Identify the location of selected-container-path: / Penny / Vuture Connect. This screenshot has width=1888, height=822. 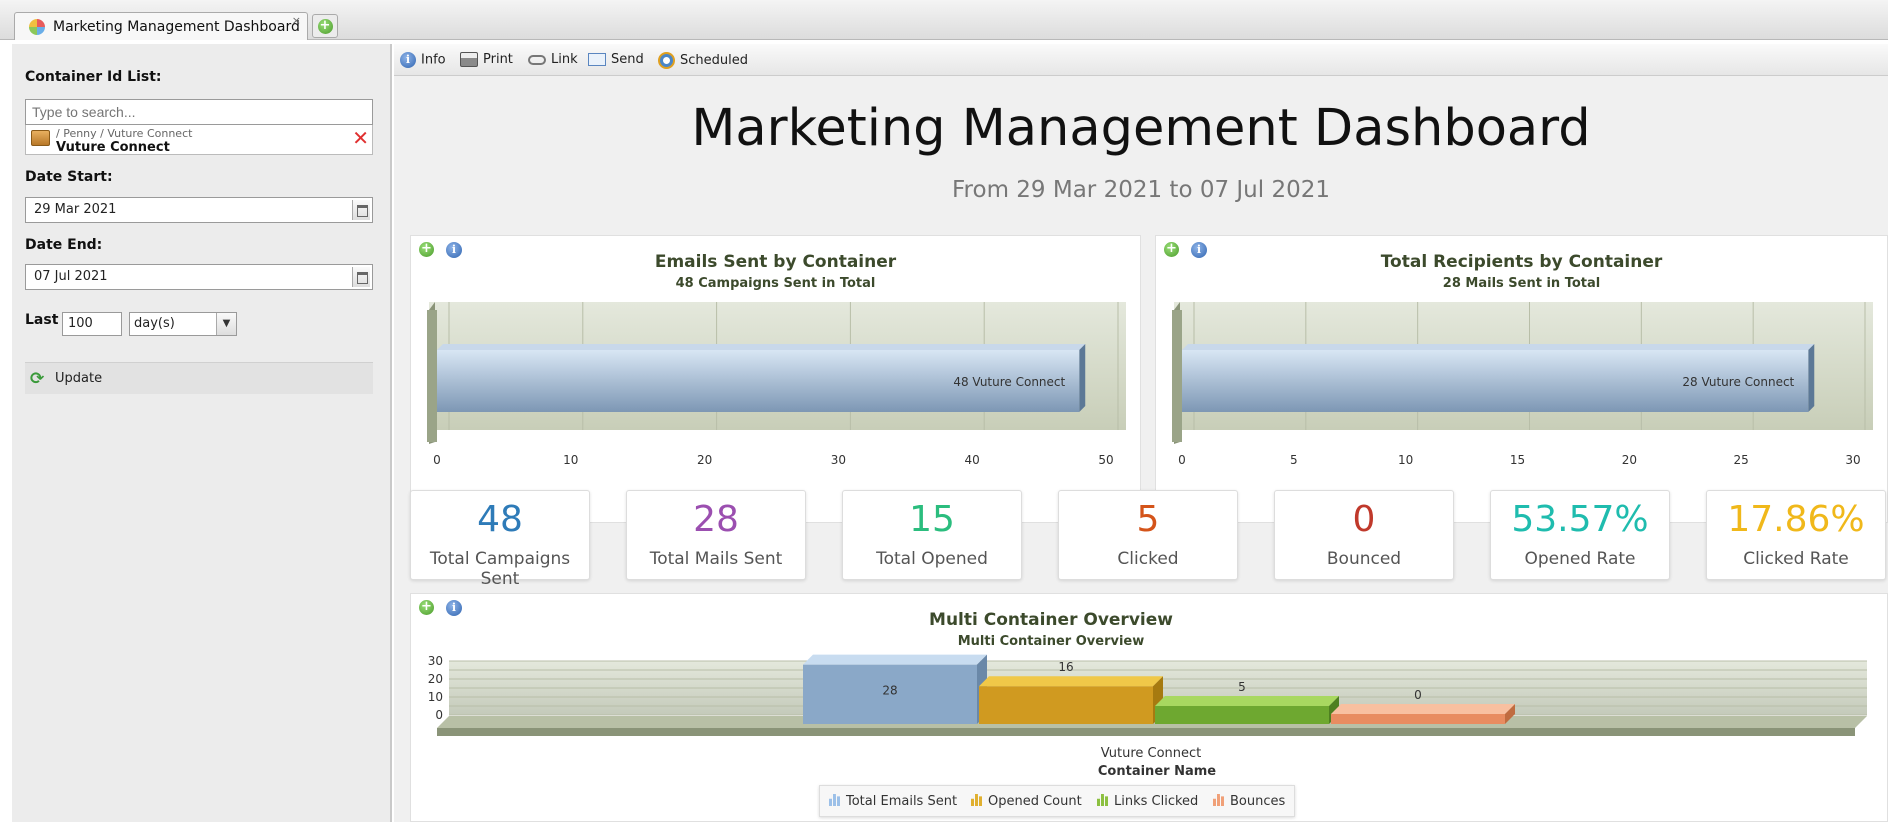
(124, 133).